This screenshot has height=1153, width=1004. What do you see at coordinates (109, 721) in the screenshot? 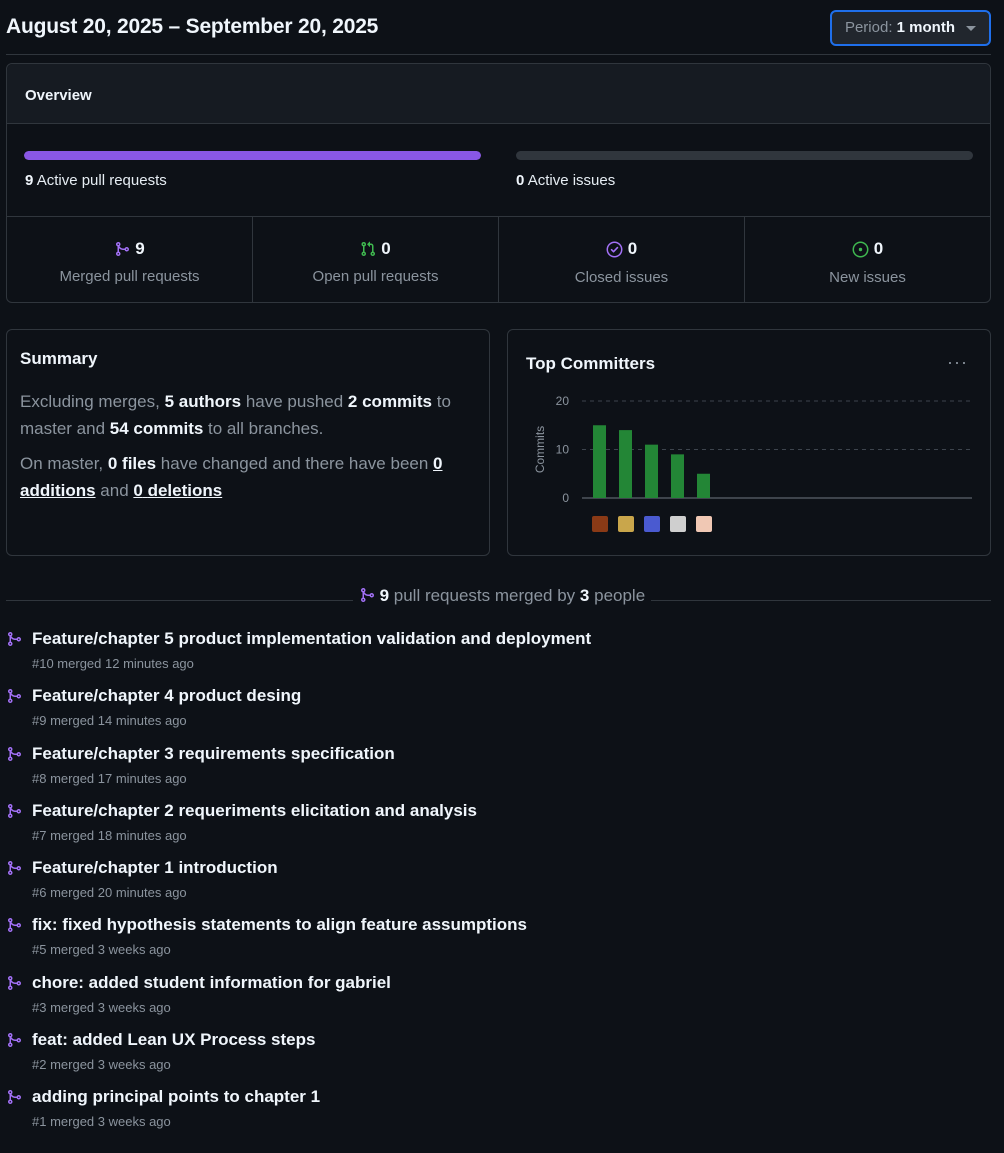
I see `pr-meta: #9 merged 14 minutes ago` at bounding box center [109, 721].